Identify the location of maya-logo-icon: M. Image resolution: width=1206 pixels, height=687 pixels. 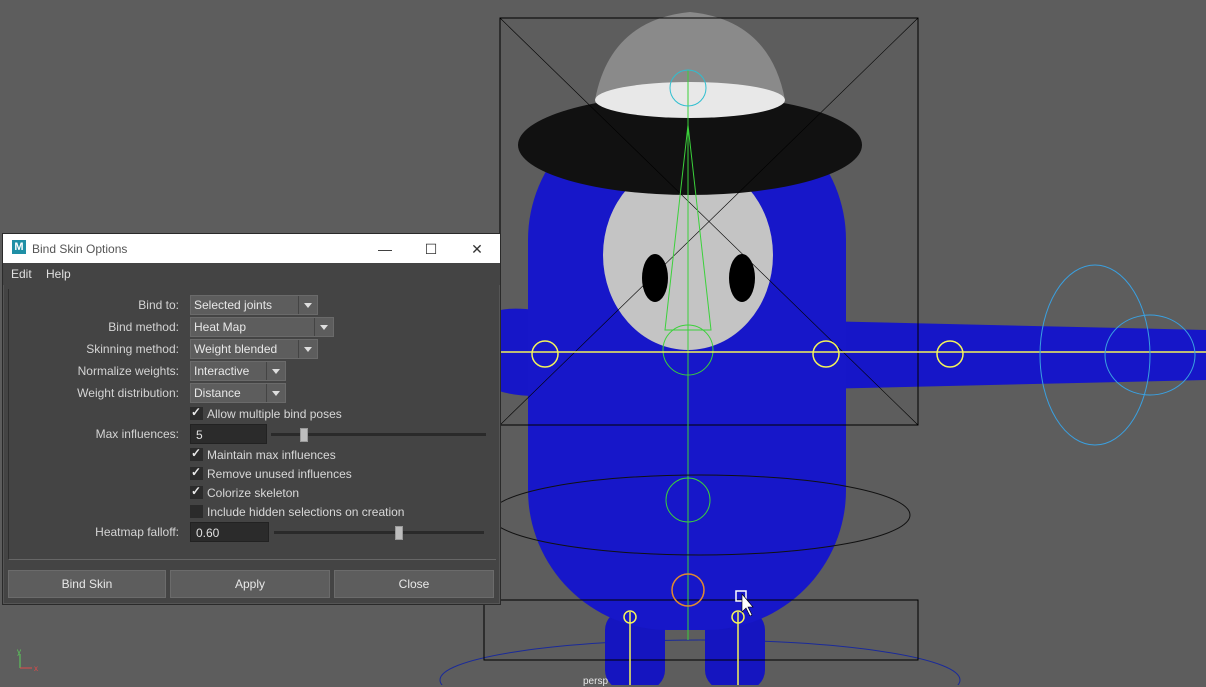
(19, 247).